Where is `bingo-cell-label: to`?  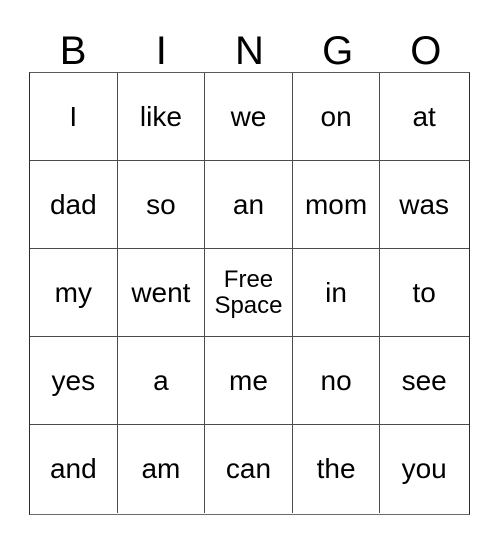 bingo-cell-label: to is located at coordinates (424, 292).